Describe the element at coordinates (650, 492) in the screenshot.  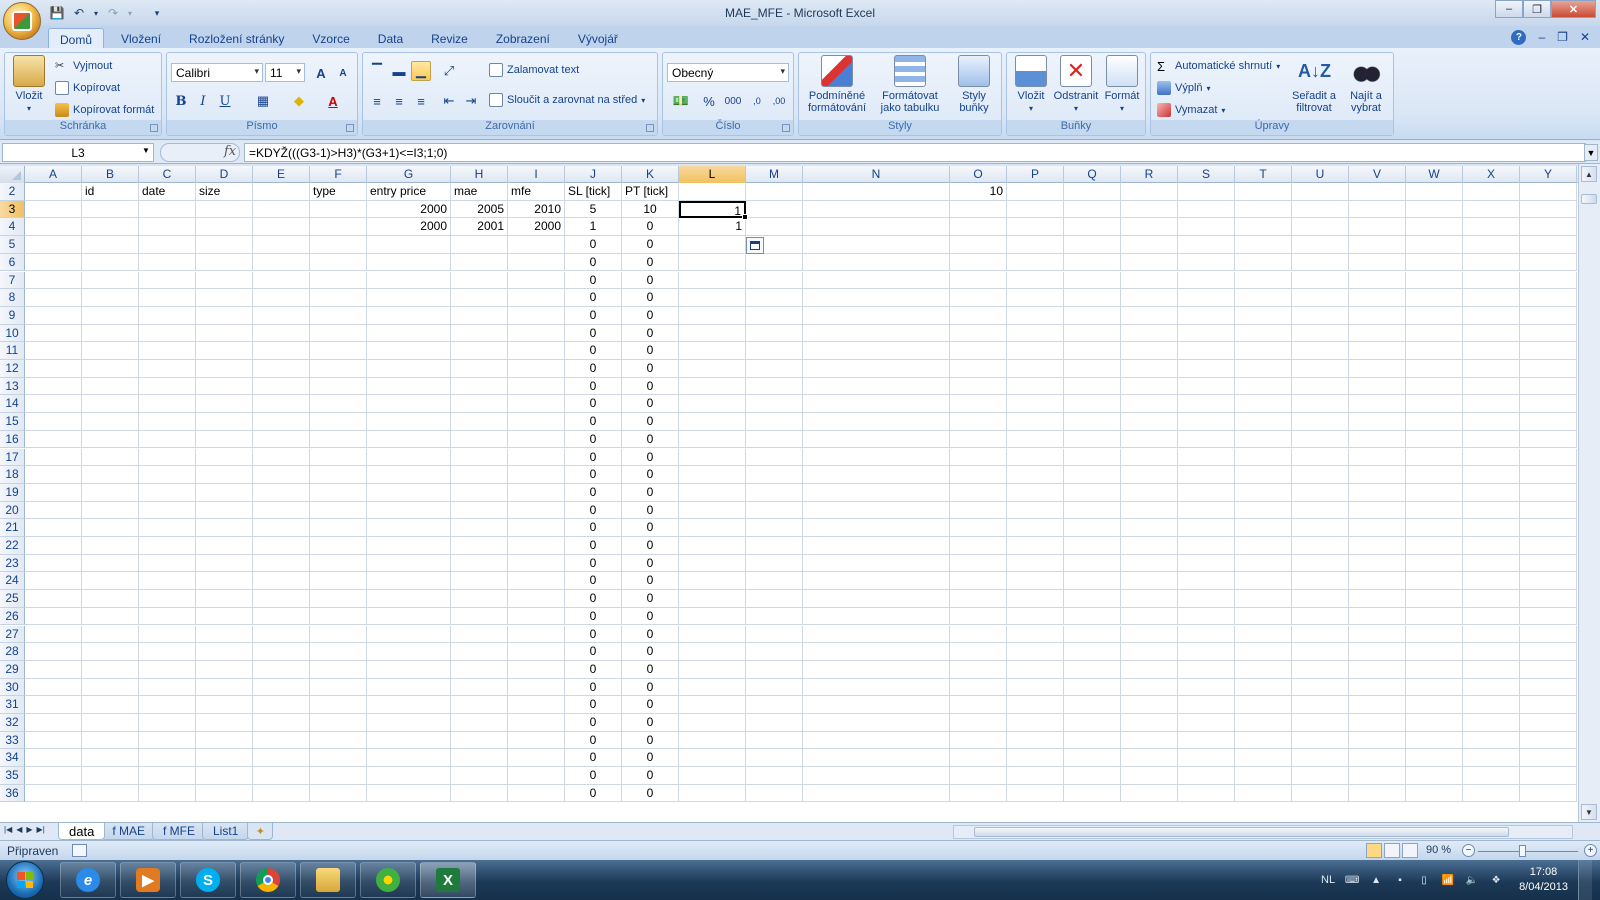
I see `cell-k19: 0` at that location.